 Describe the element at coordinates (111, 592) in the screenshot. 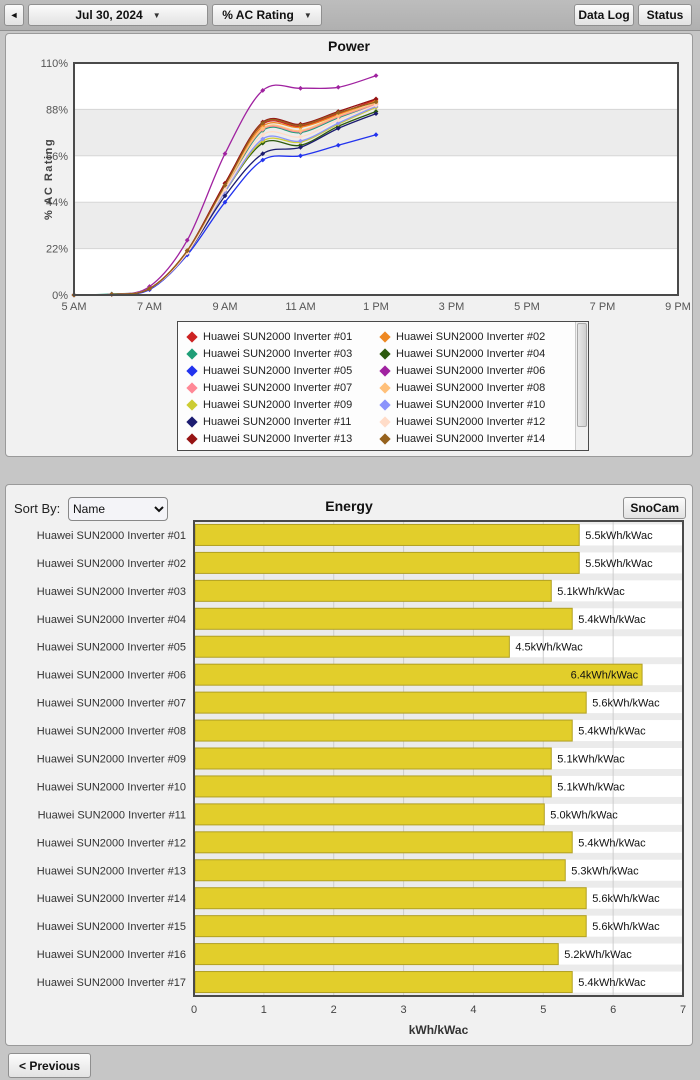

I see `category-label: Huawei SUN2000 Inverter #03` at that location.